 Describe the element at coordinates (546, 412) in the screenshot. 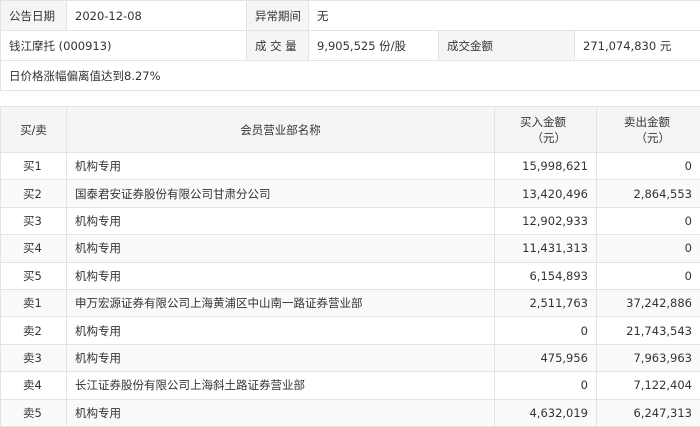

I see `row-buy-amount: 4,632,019` at that location.